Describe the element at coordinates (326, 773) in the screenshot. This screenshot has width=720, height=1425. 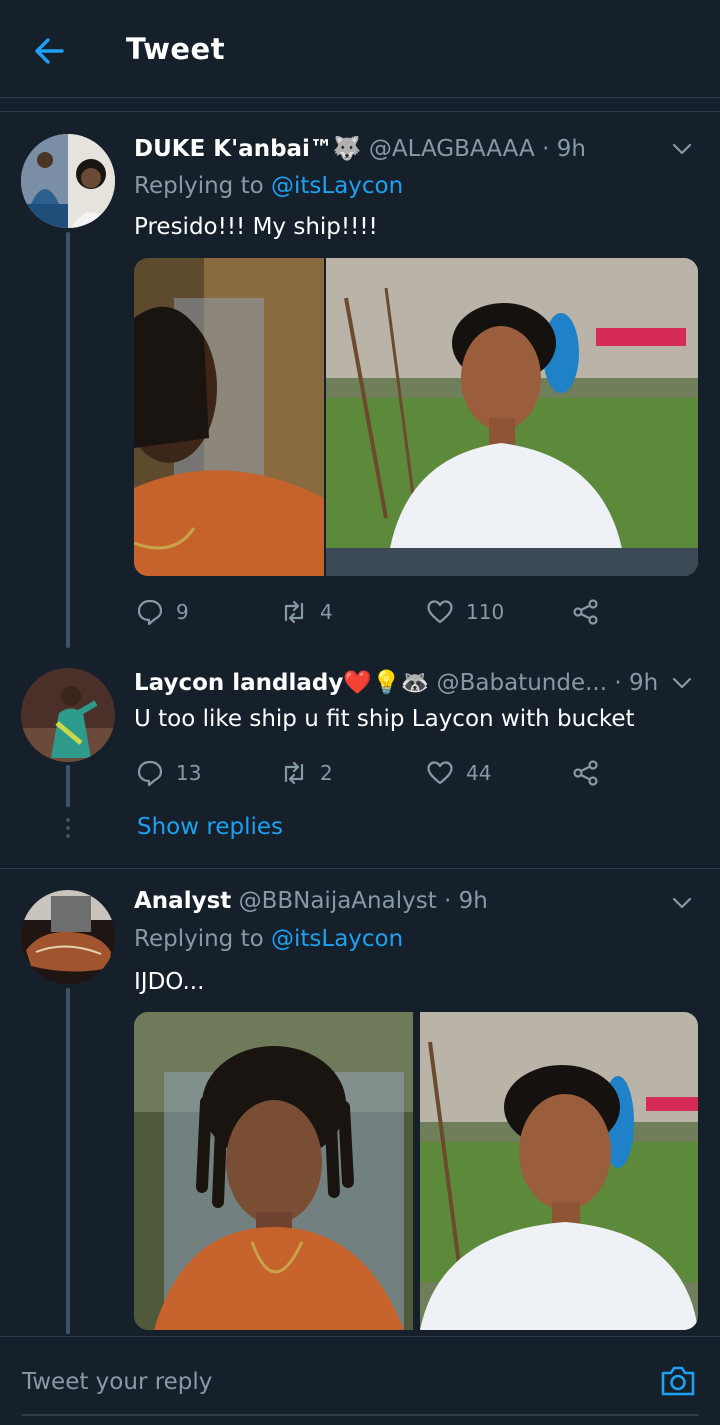
I see `retweet-count: 2` at that location.